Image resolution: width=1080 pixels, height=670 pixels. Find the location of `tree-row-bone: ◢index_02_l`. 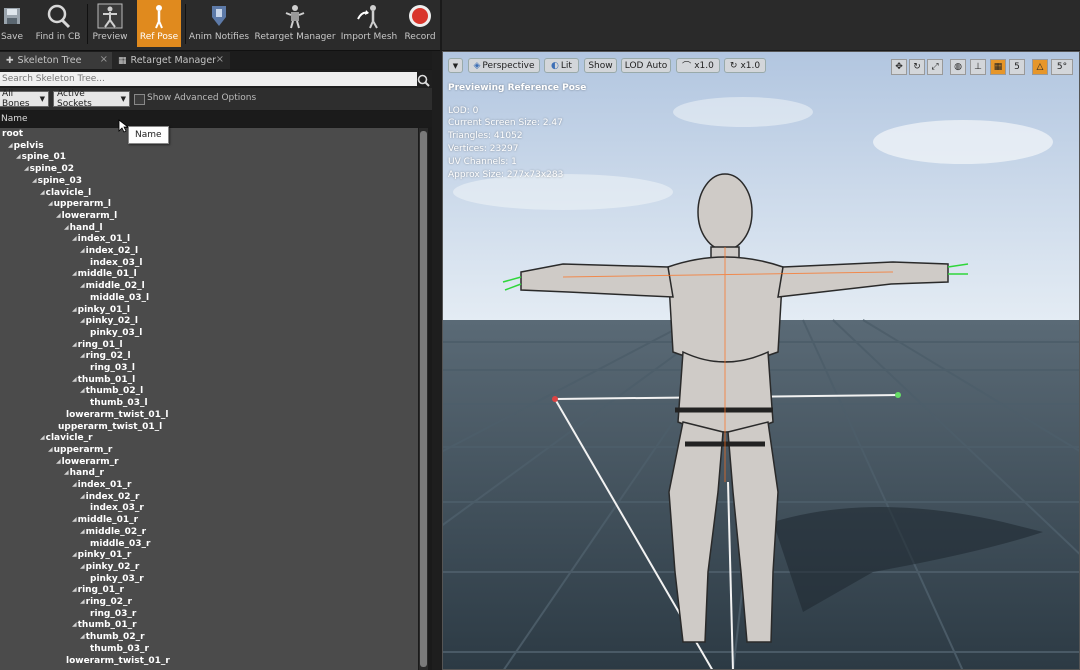

tree-row-bone: ◢index_02_l is located at coordinates (109, 251).